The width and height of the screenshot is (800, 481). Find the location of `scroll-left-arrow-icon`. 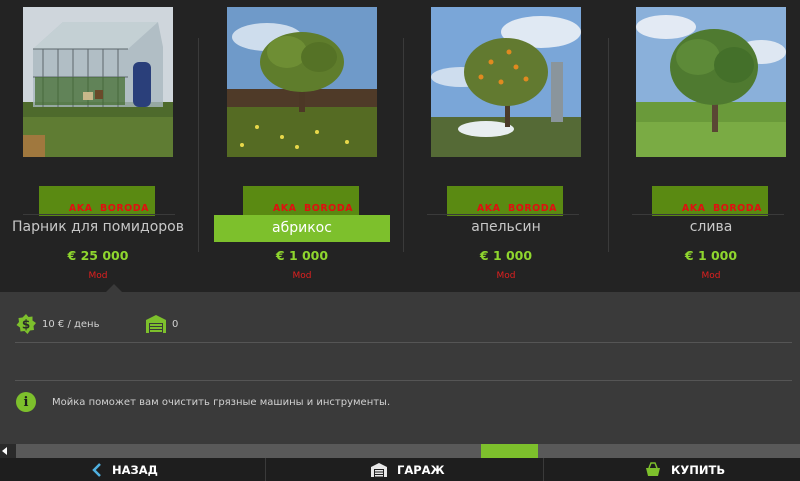

scroll-left-arrow-icon is located at coordinates (4, 451).